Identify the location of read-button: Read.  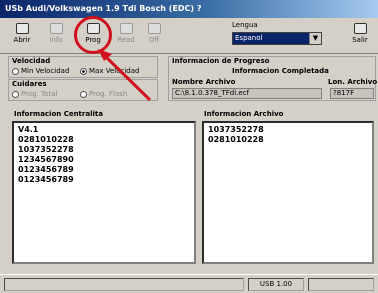
(126, 36).